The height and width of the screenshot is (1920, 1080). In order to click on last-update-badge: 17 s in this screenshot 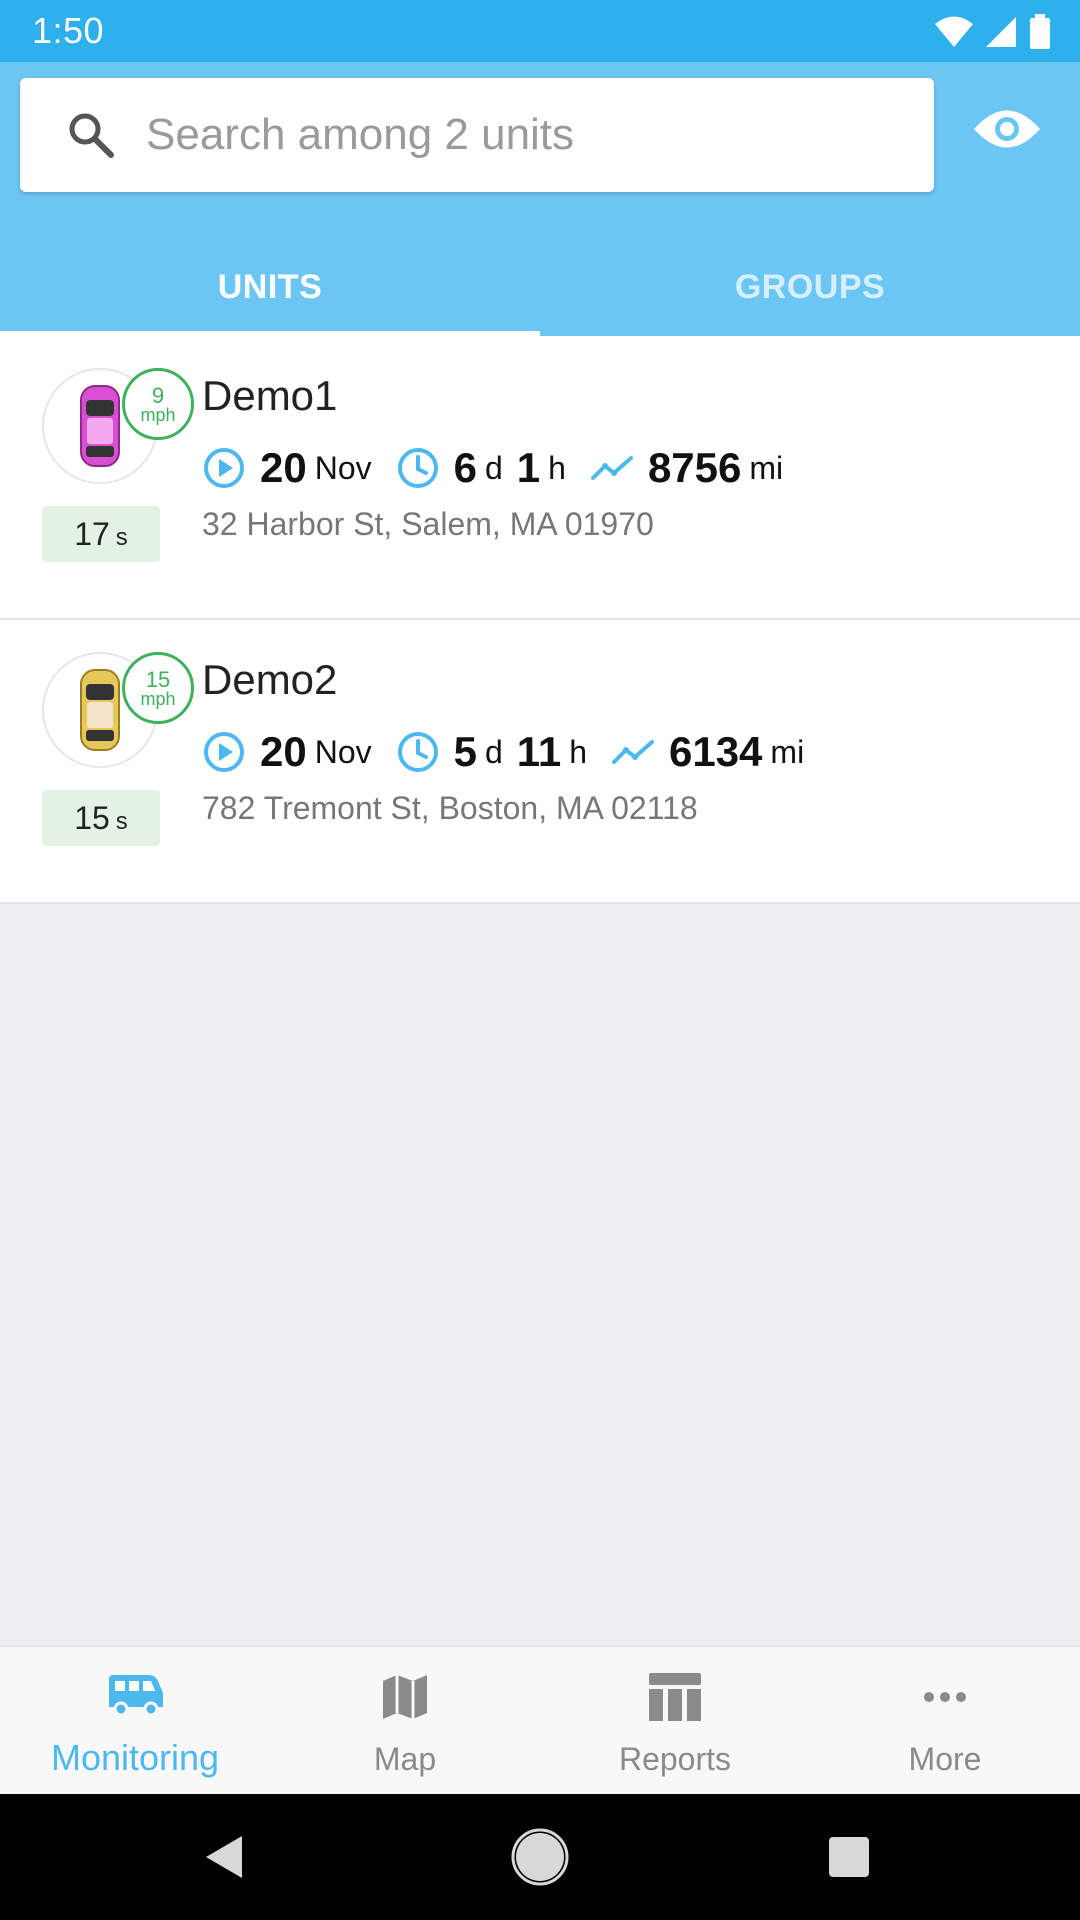, I will do `click(101, 534)`.